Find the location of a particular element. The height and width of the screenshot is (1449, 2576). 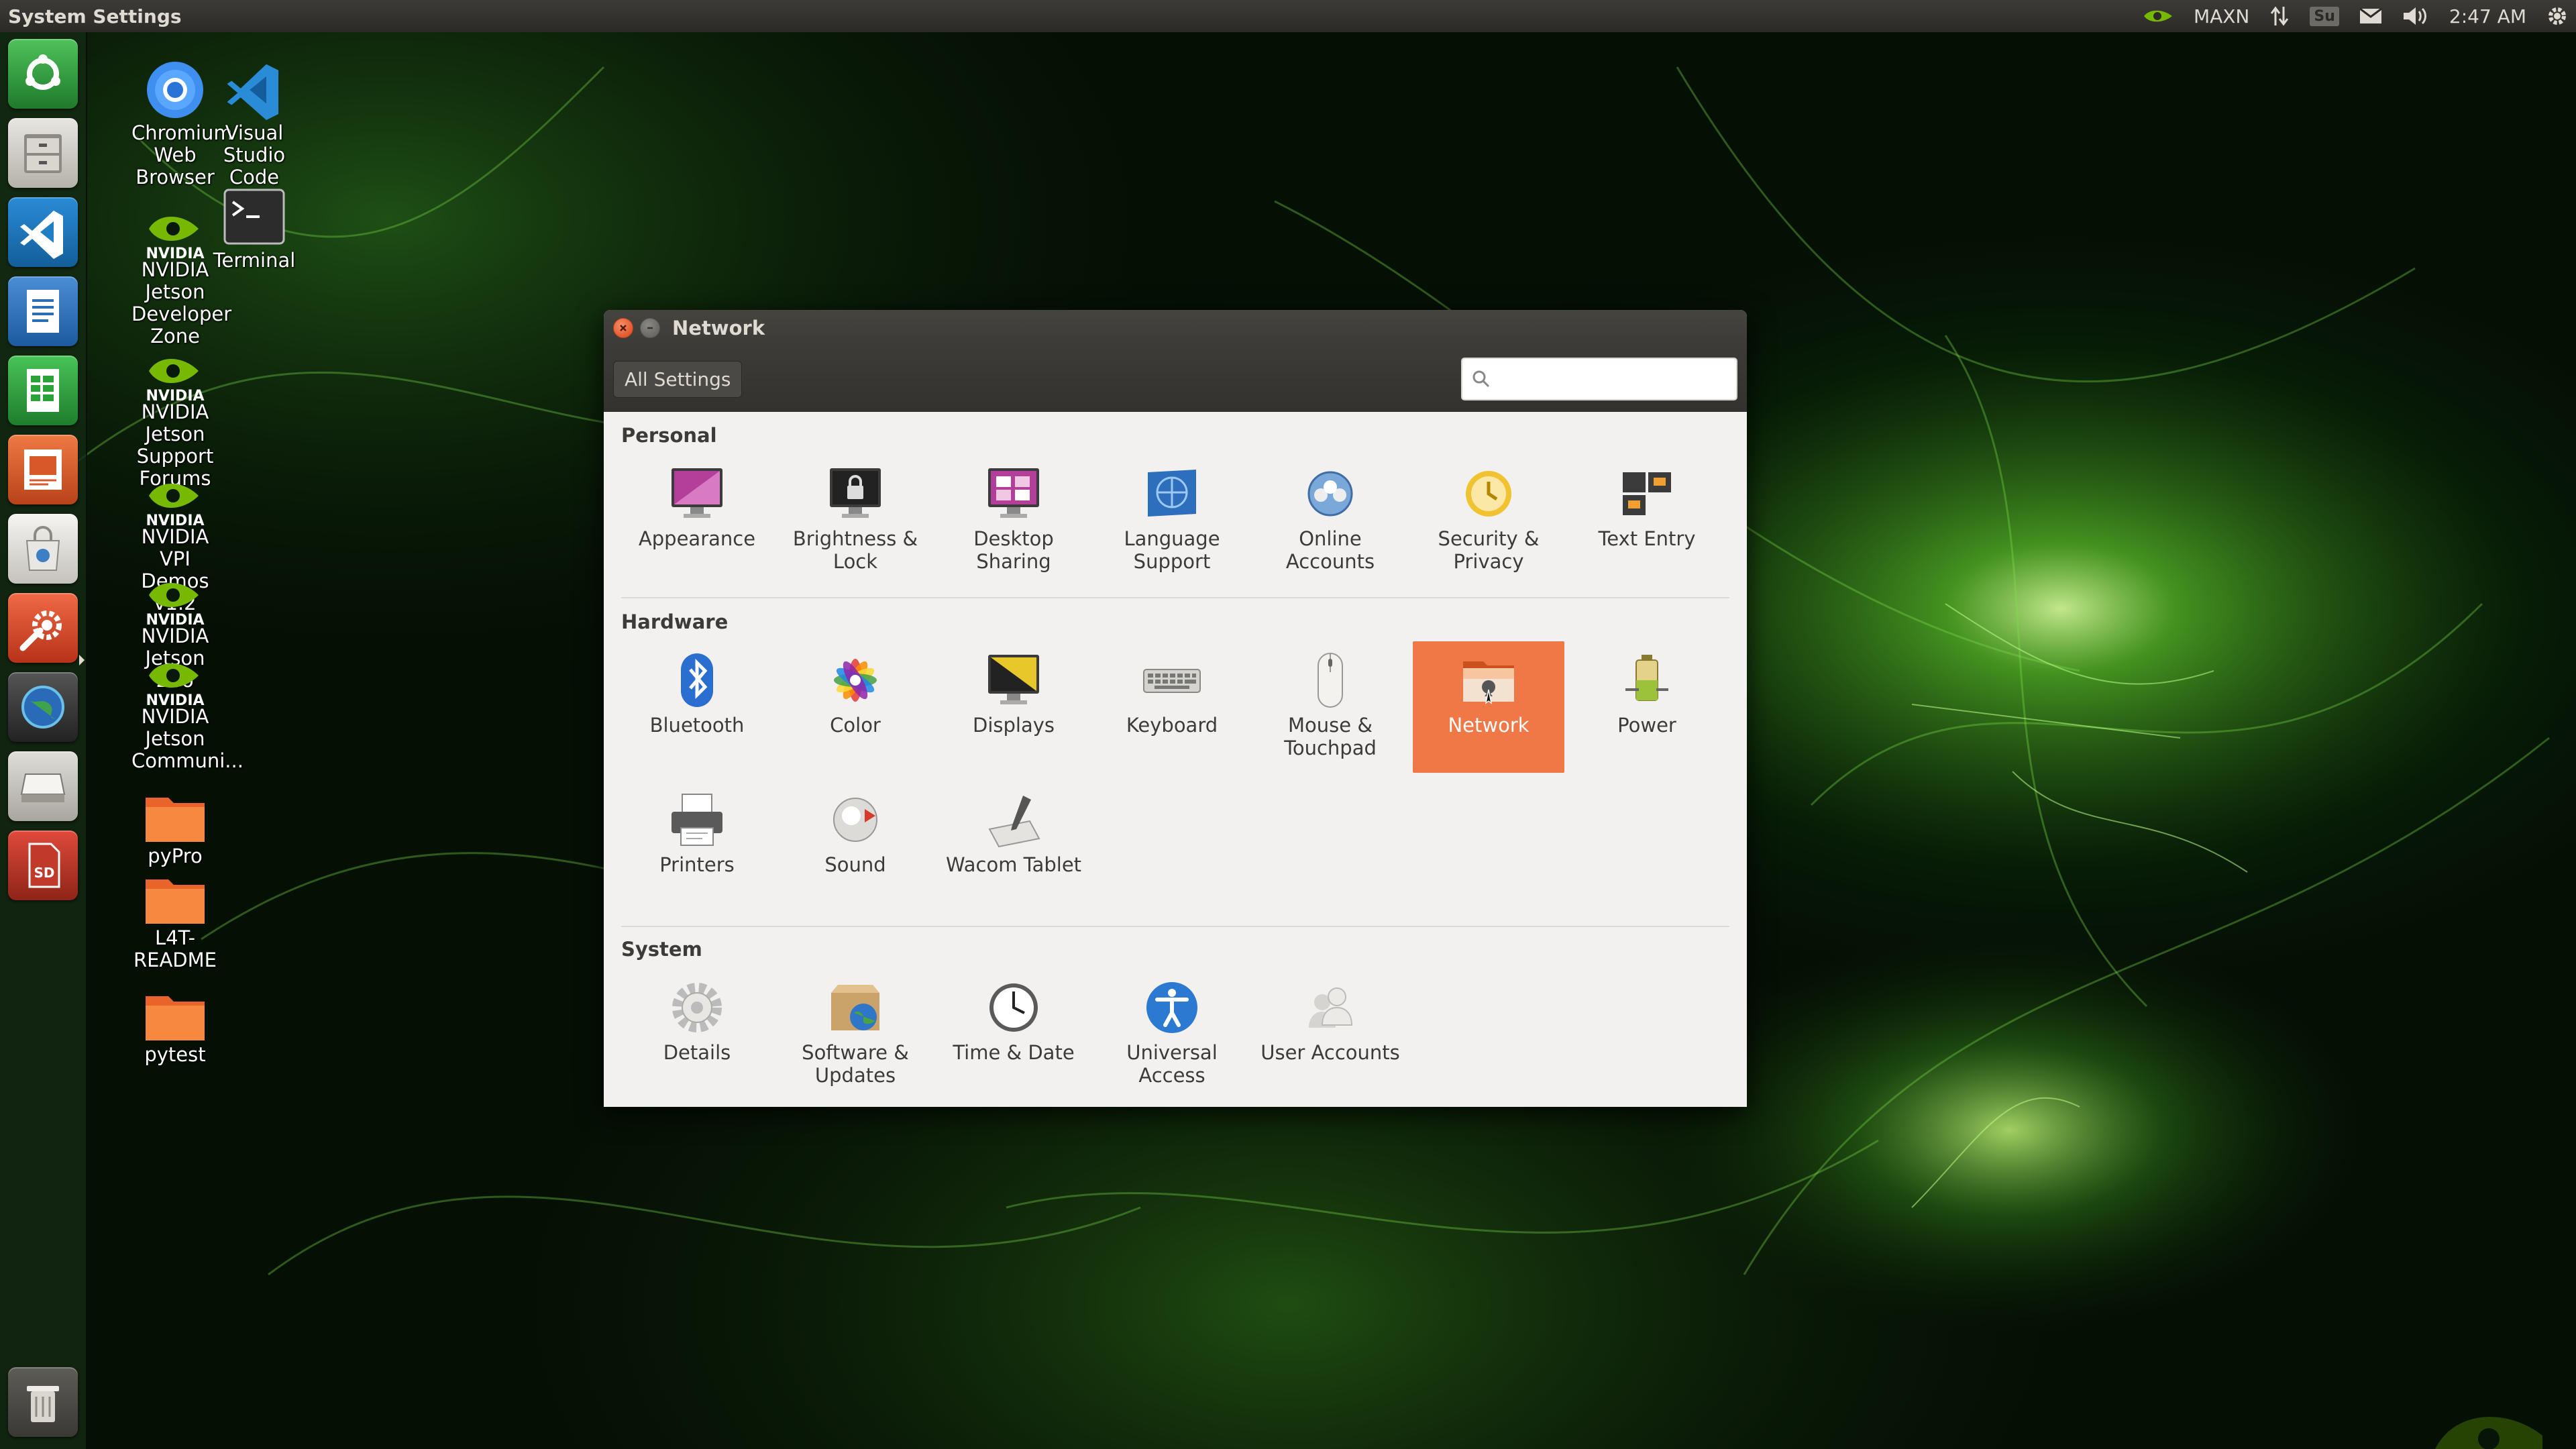

minimize-button is located at coordinates (650, 328).